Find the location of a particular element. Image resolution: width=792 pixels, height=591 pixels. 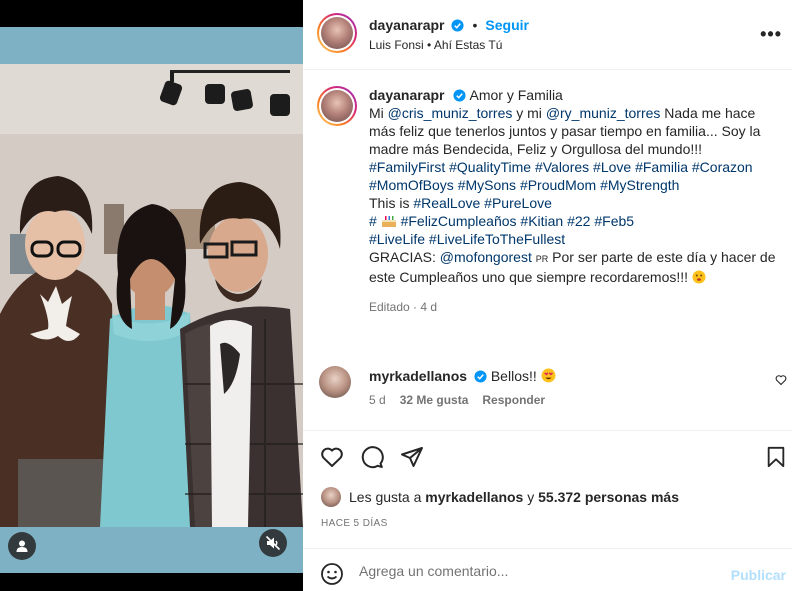

comment-likes-link: 32 Me gusta is located at coordinates (434, 400).